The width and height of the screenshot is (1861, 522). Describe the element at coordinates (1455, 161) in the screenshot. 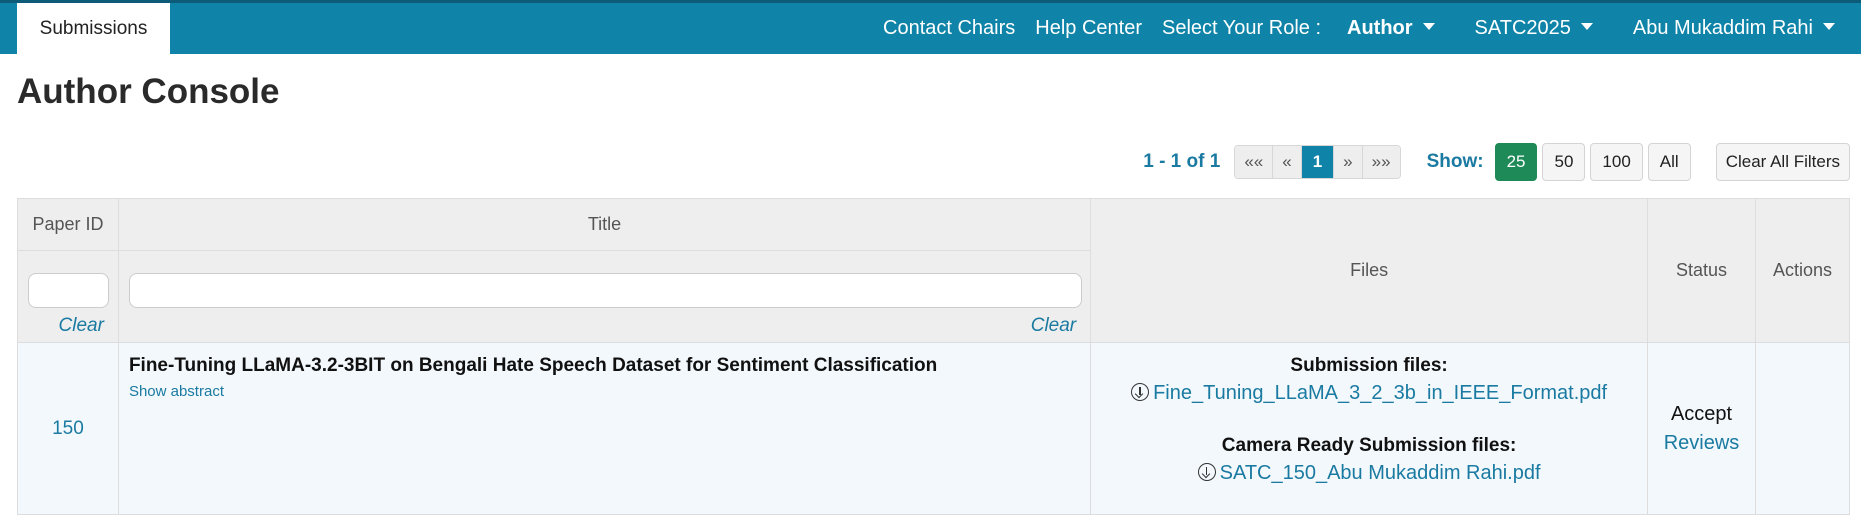

I see `show-label: Show:` at that location.